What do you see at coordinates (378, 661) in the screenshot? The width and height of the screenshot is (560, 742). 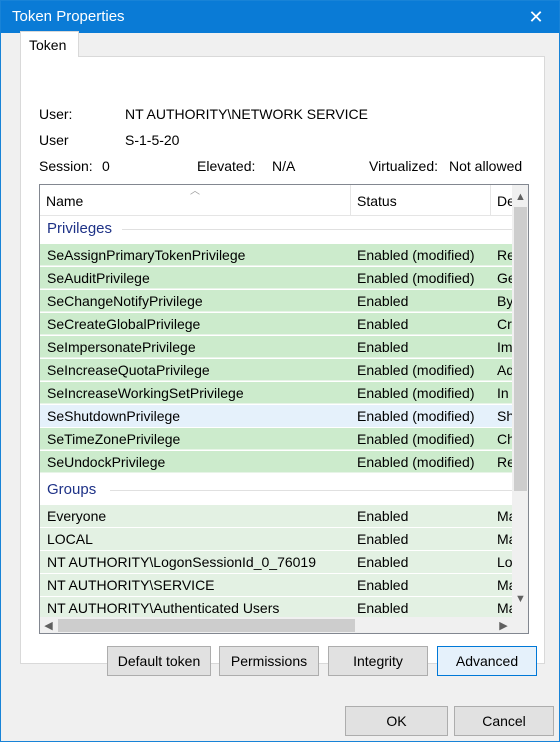 I see `integrity-button: Integrity` at bounding box center [378, 661].